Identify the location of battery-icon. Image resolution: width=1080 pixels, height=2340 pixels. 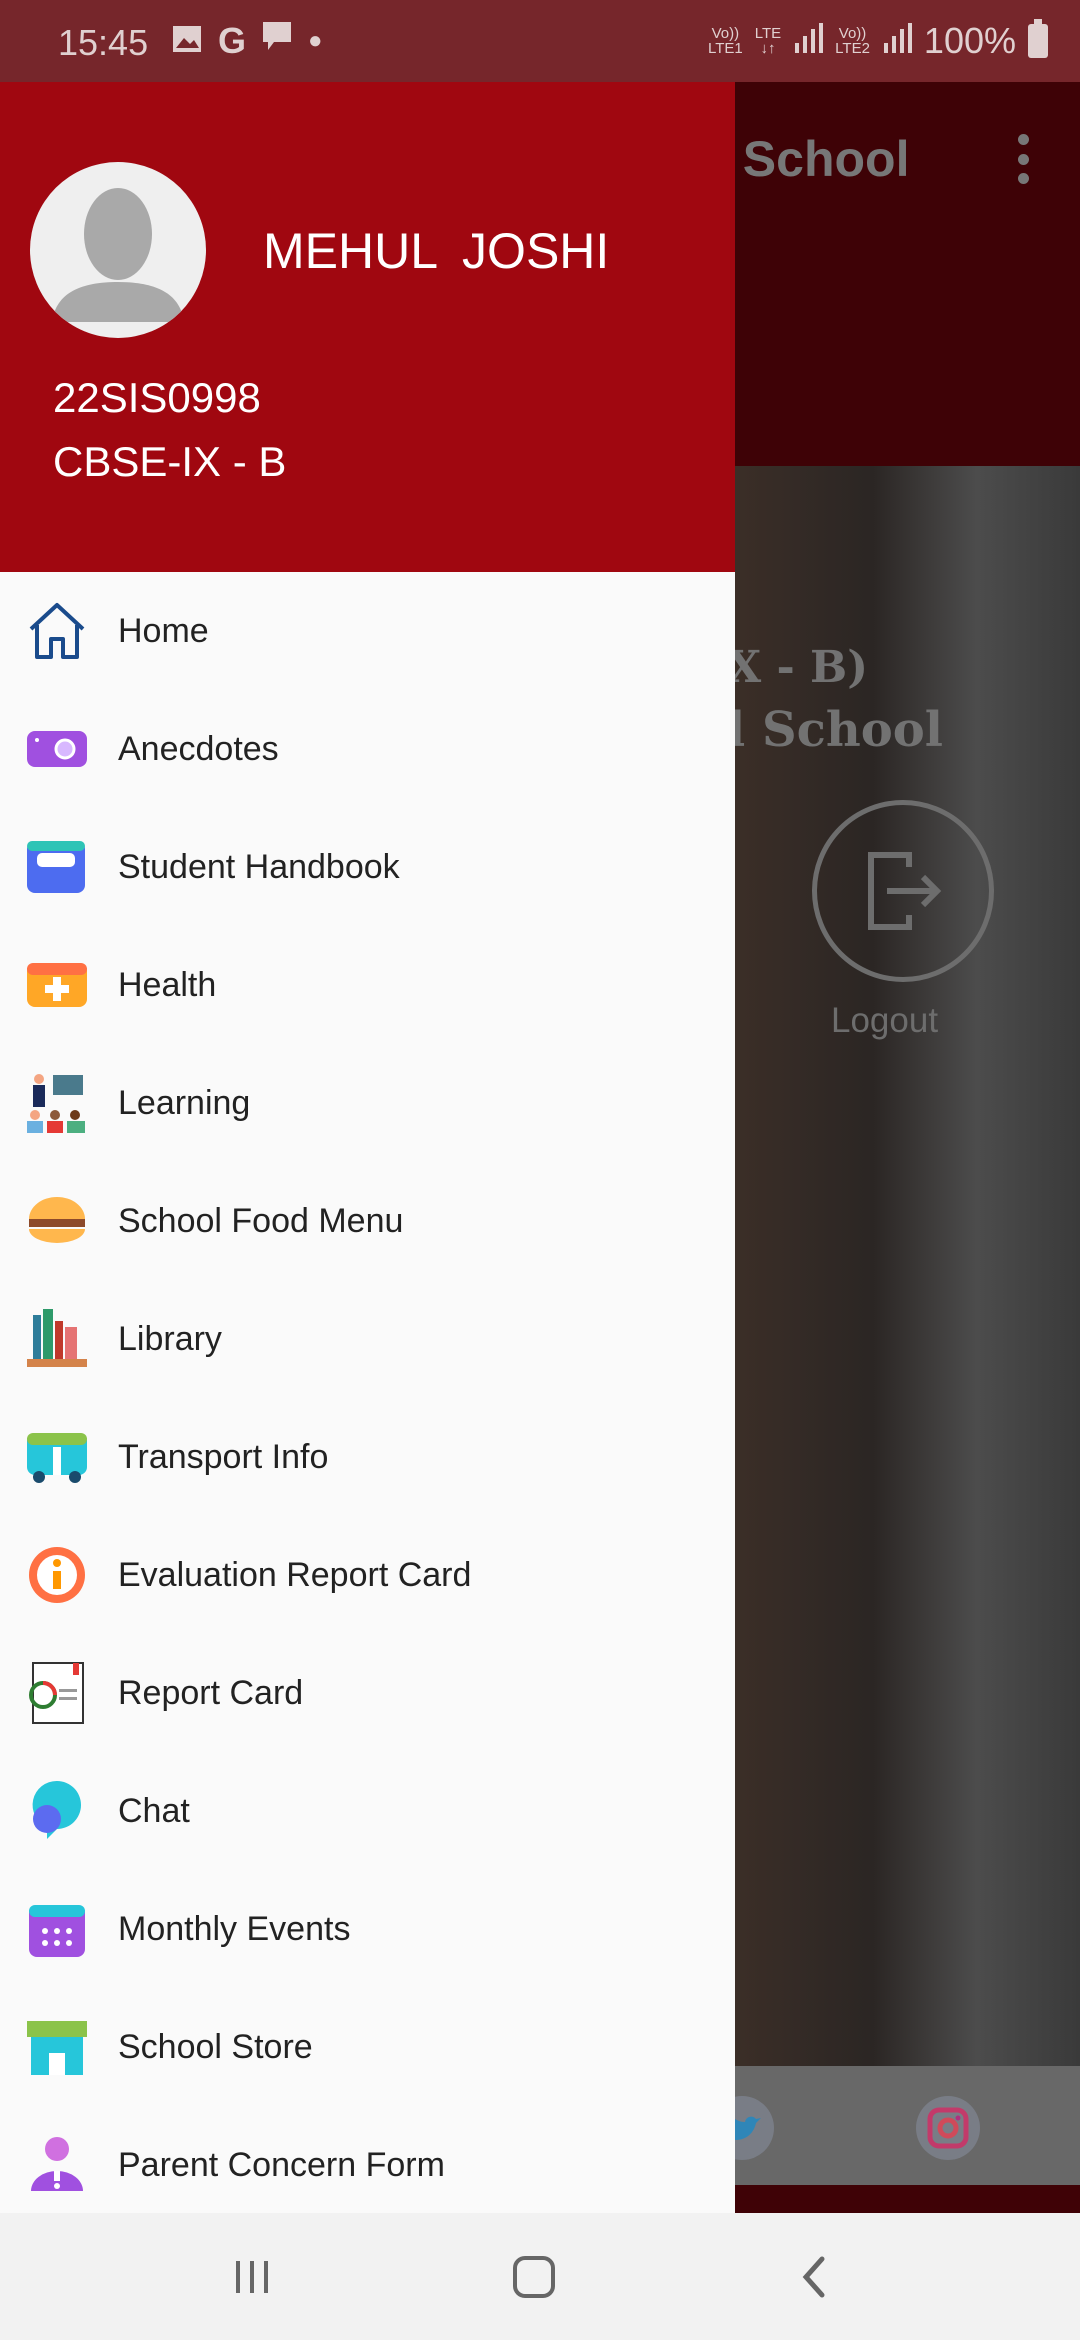
(1038, 38).